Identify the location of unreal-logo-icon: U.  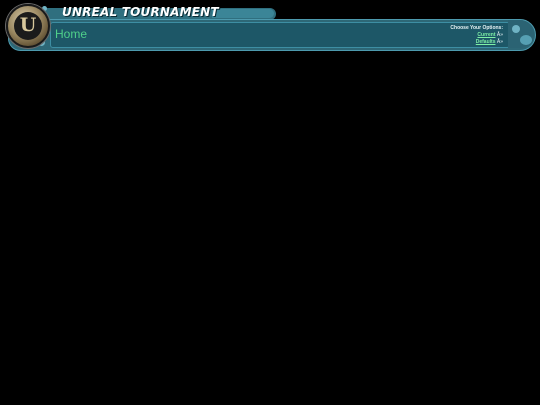
(28, 26).